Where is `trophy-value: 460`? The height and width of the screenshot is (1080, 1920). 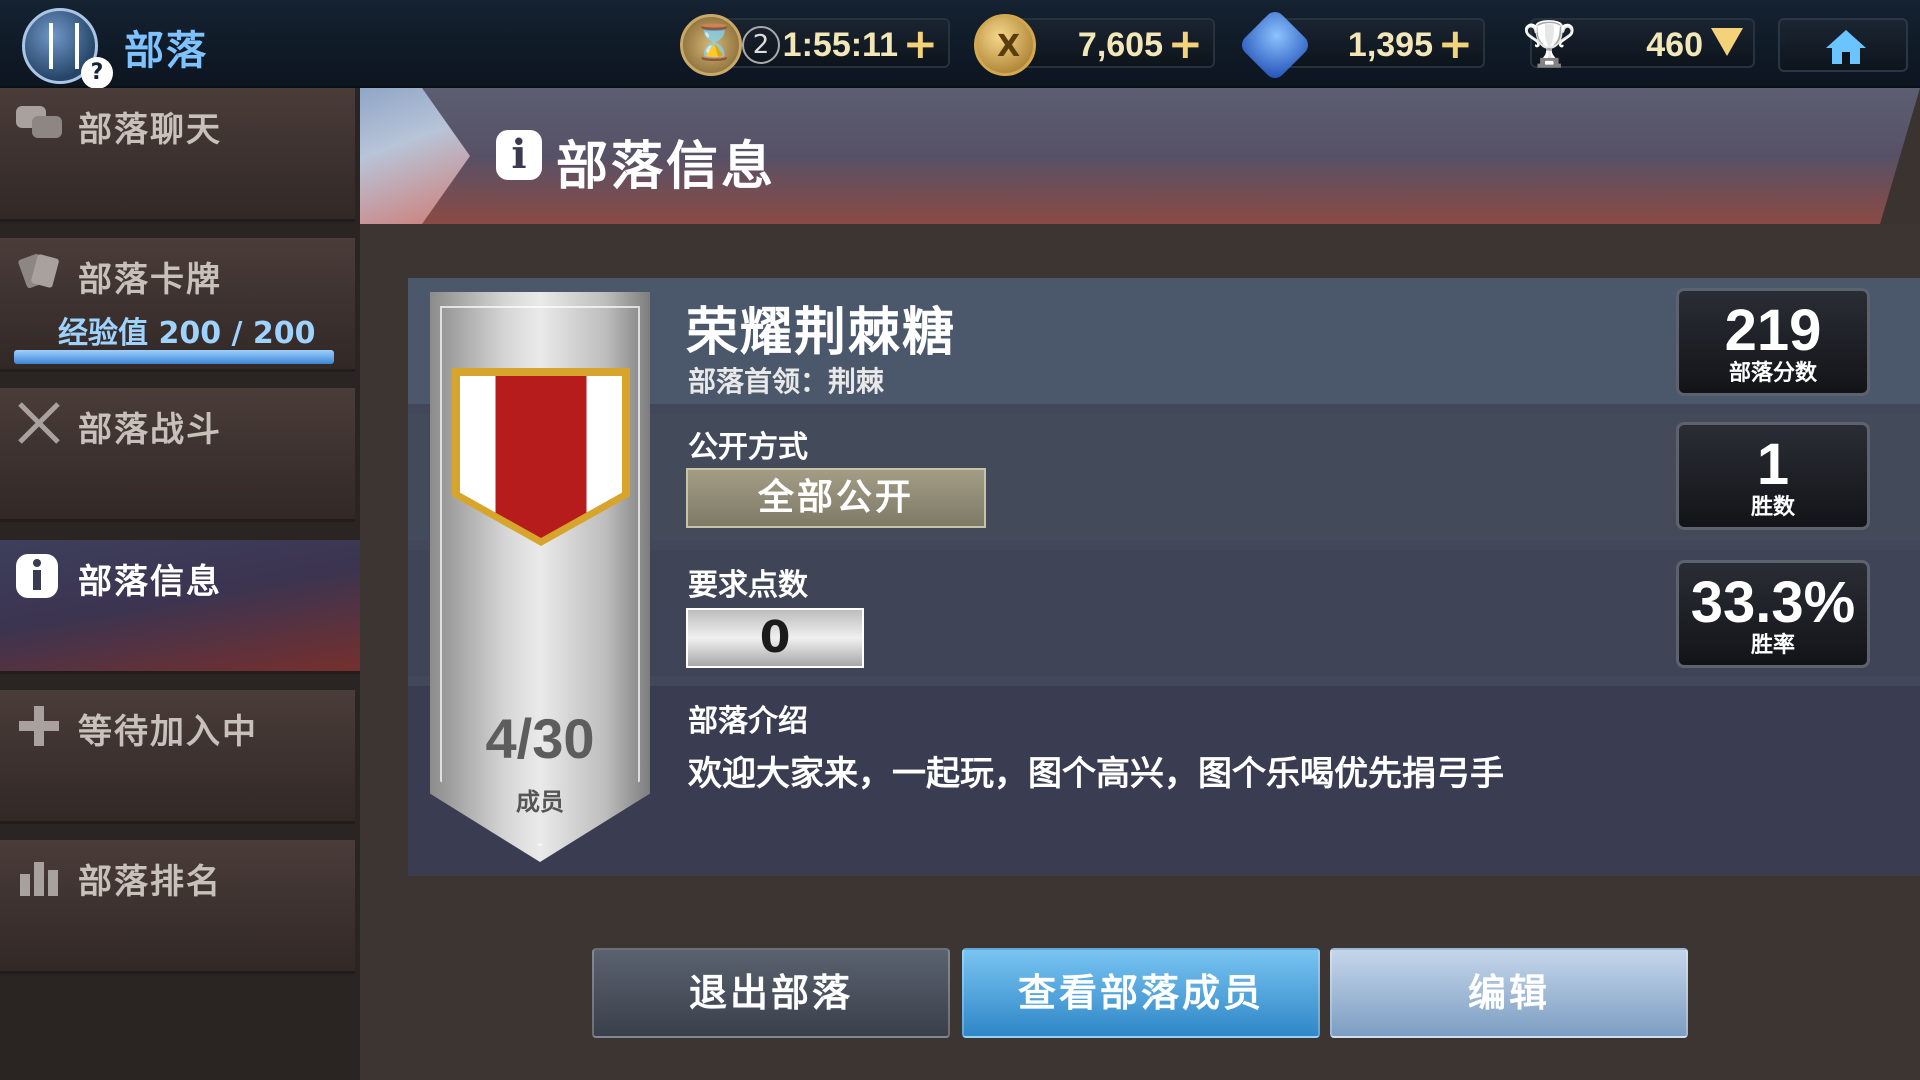
trophy-value: 460 is located at coordinates (1674, 45).